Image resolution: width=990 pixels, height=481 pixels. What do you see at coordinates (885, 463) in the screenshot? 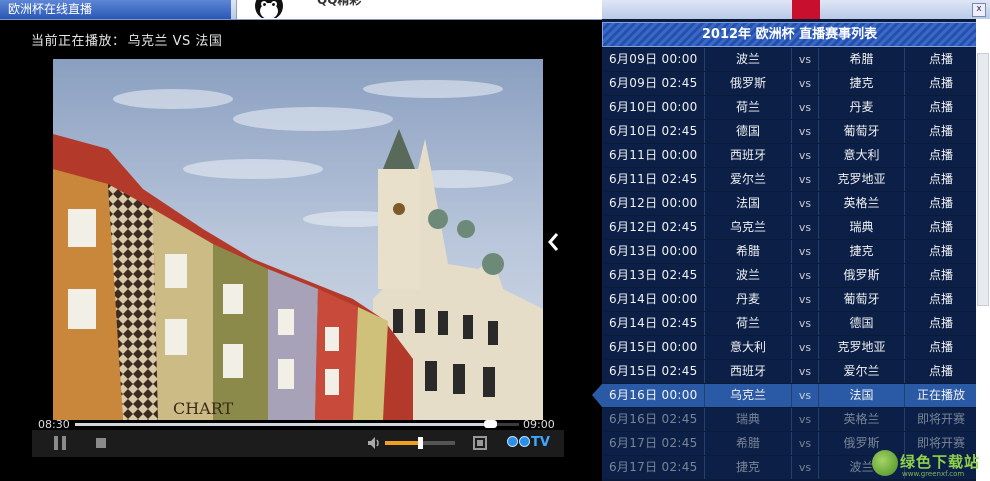
I see `leaf-logo-icon` at bounding box center [885, 463].